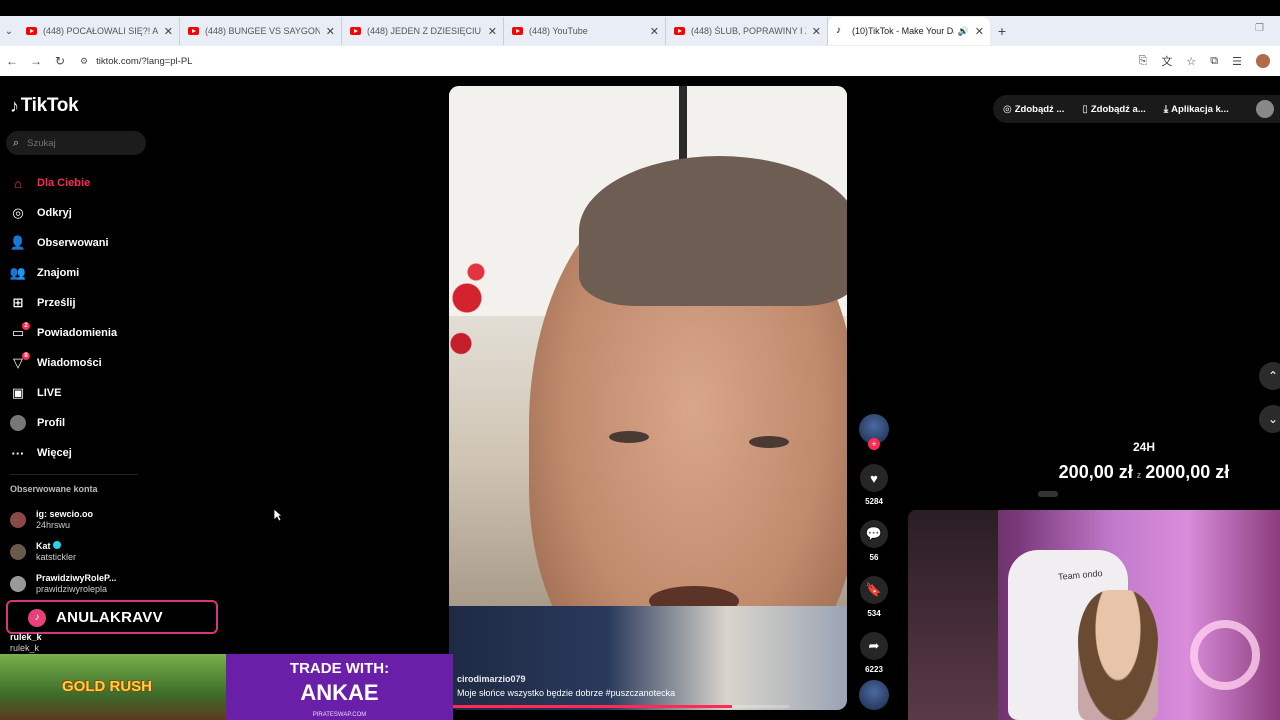 The height and width of the screenshot is (720, 1280). Describe the element at coordinates (63, 552) in the screenshot. I see `followed-account: Kat katstickler` at that location.